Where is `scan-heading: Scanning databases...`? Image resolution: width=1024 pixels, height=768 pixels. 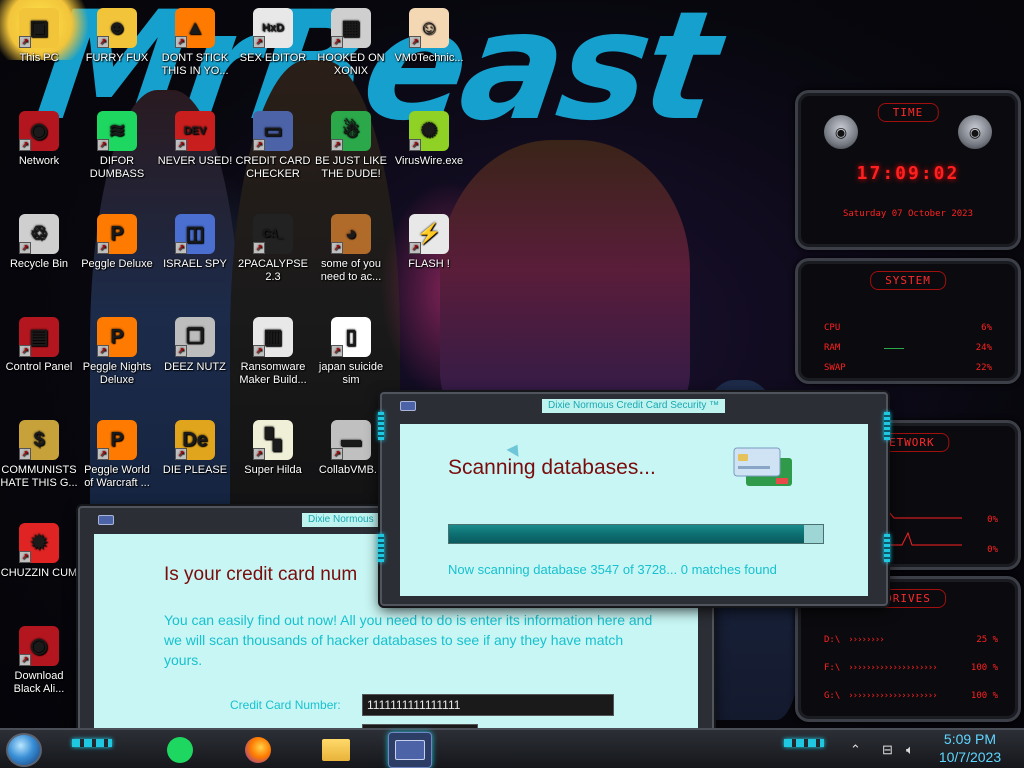 scan-heading: Scanning databases... is located at coordinates (552, 467).